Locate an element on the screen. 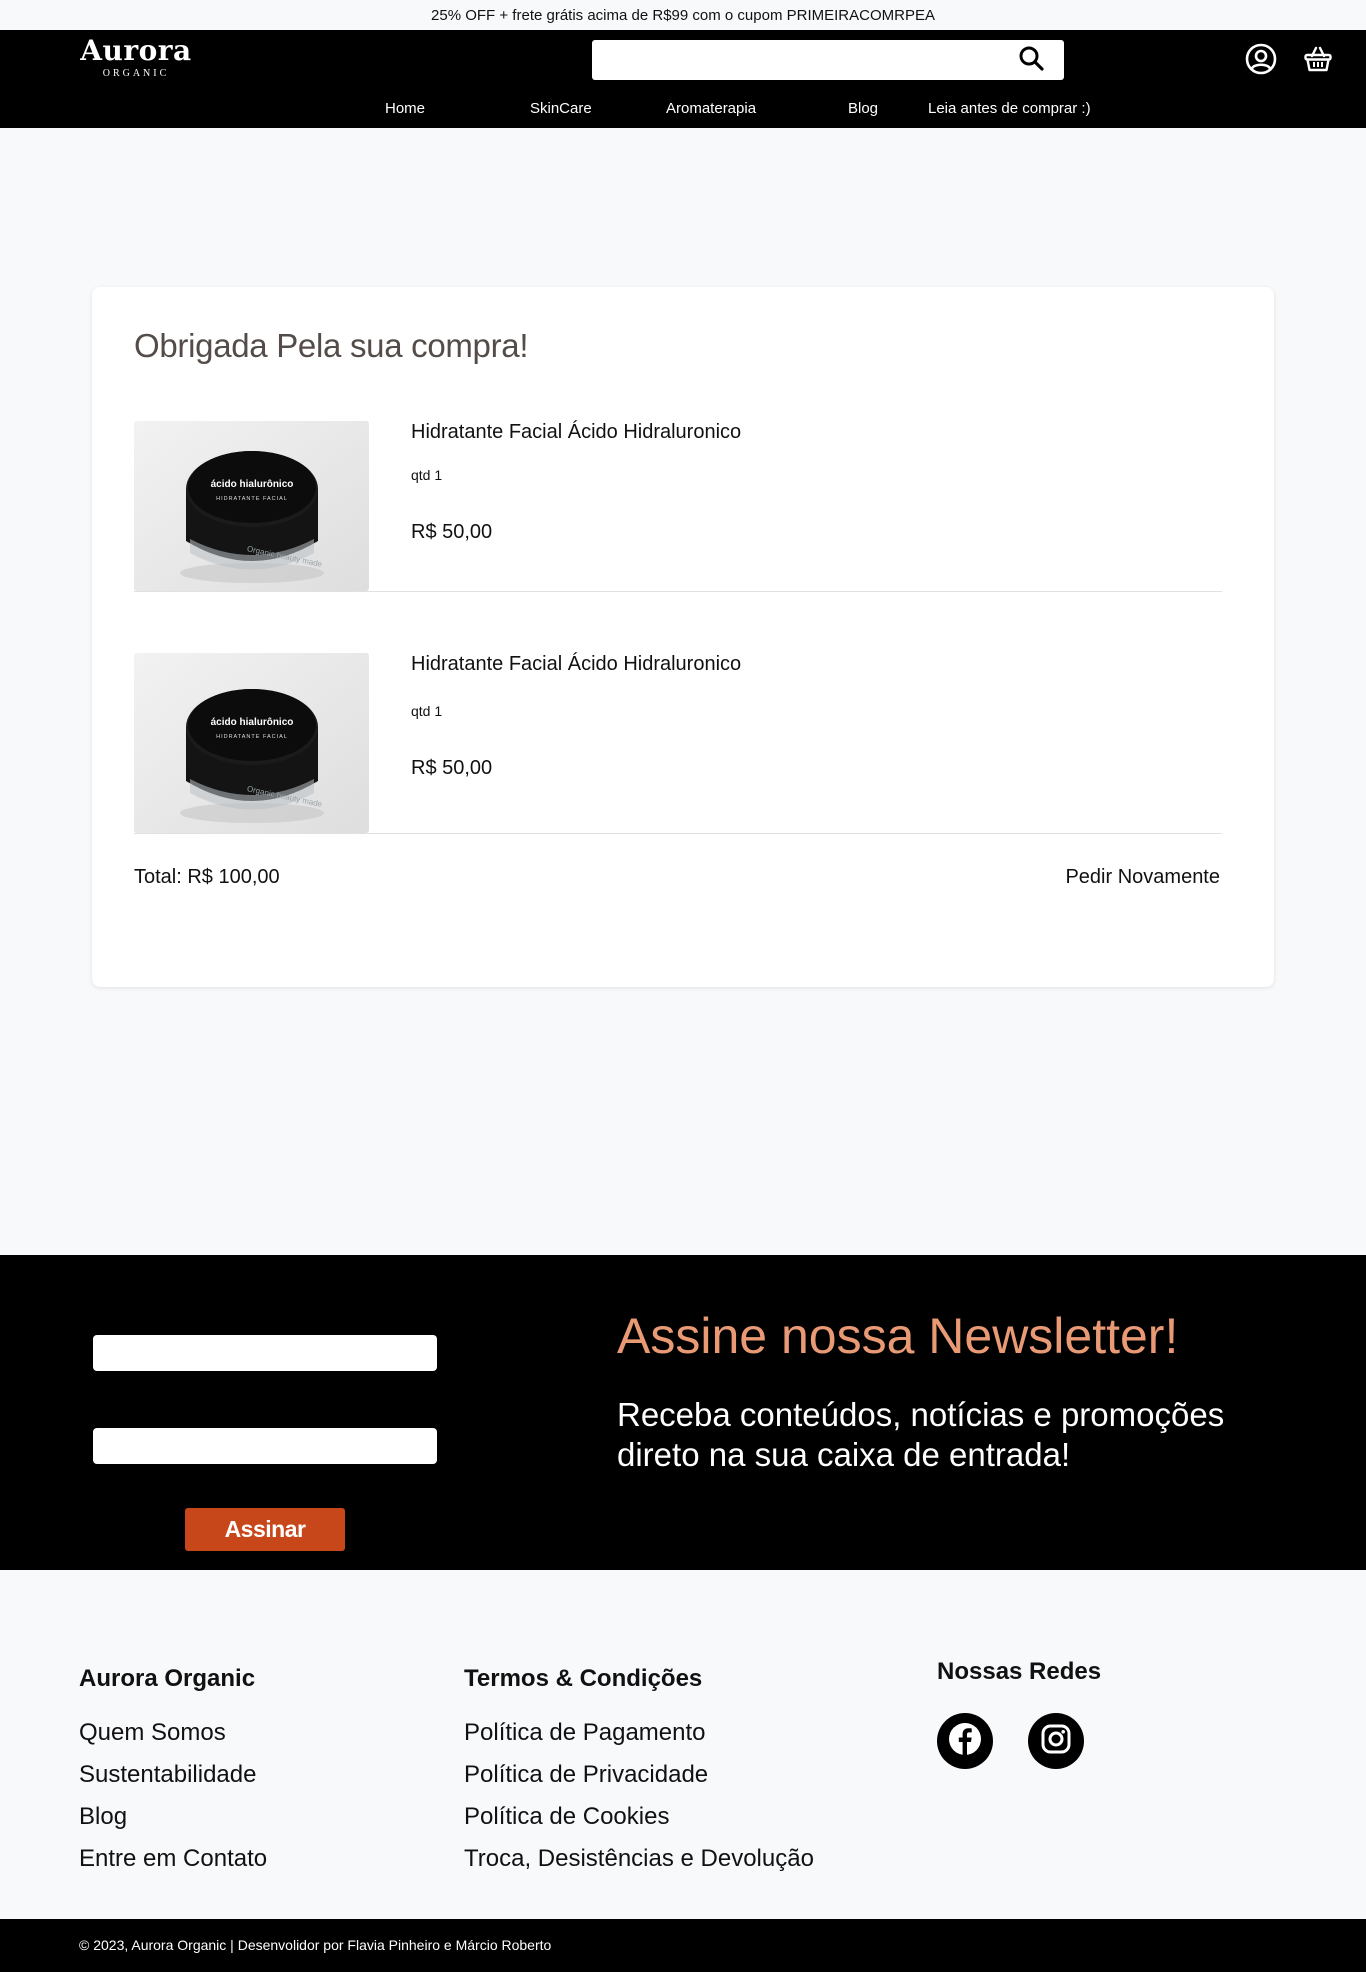  order-total: Total: R$ 100,00 is located at coordinates (207, 877).